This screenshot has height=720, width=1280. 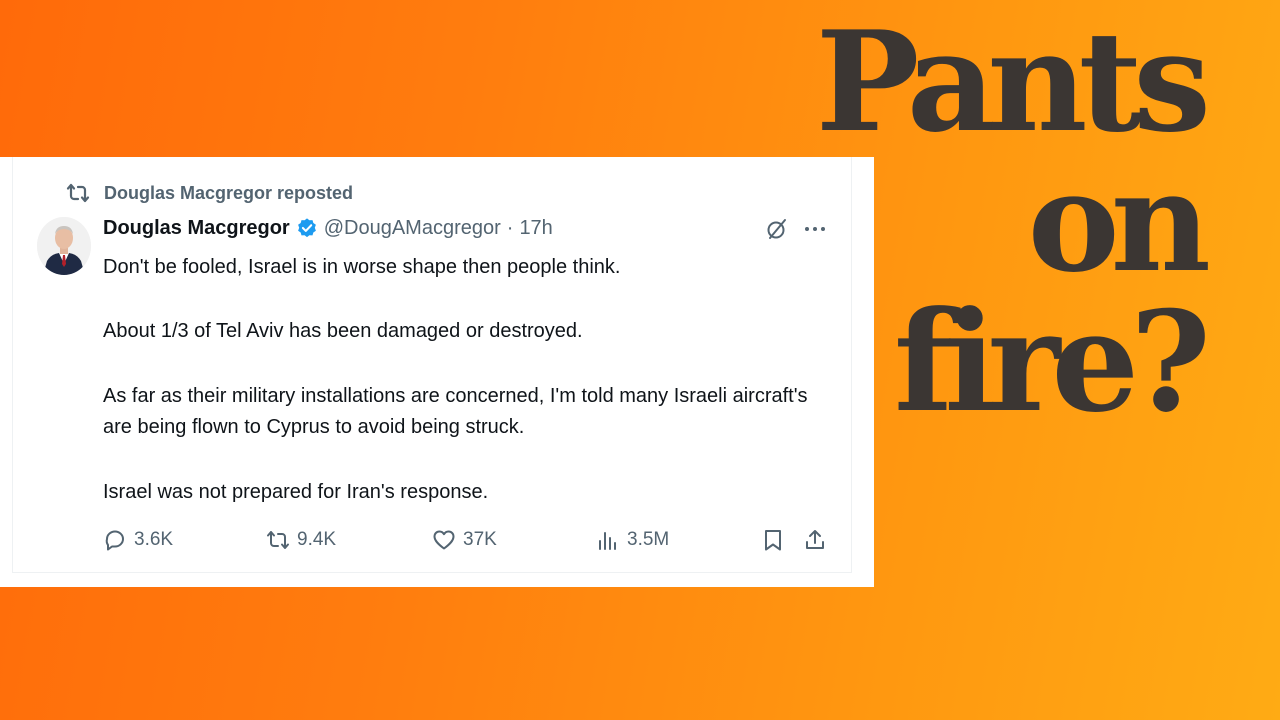 I want to click on bookmark-icon, so click(x=773, y=540).